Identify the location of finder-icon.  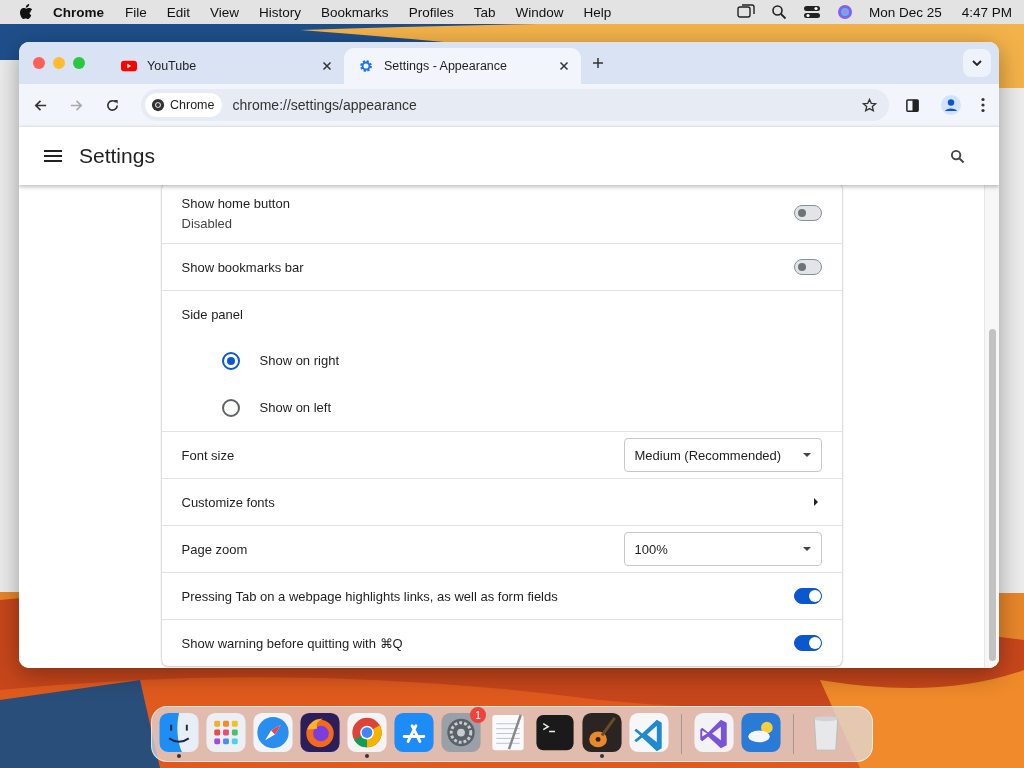
(179, 733).